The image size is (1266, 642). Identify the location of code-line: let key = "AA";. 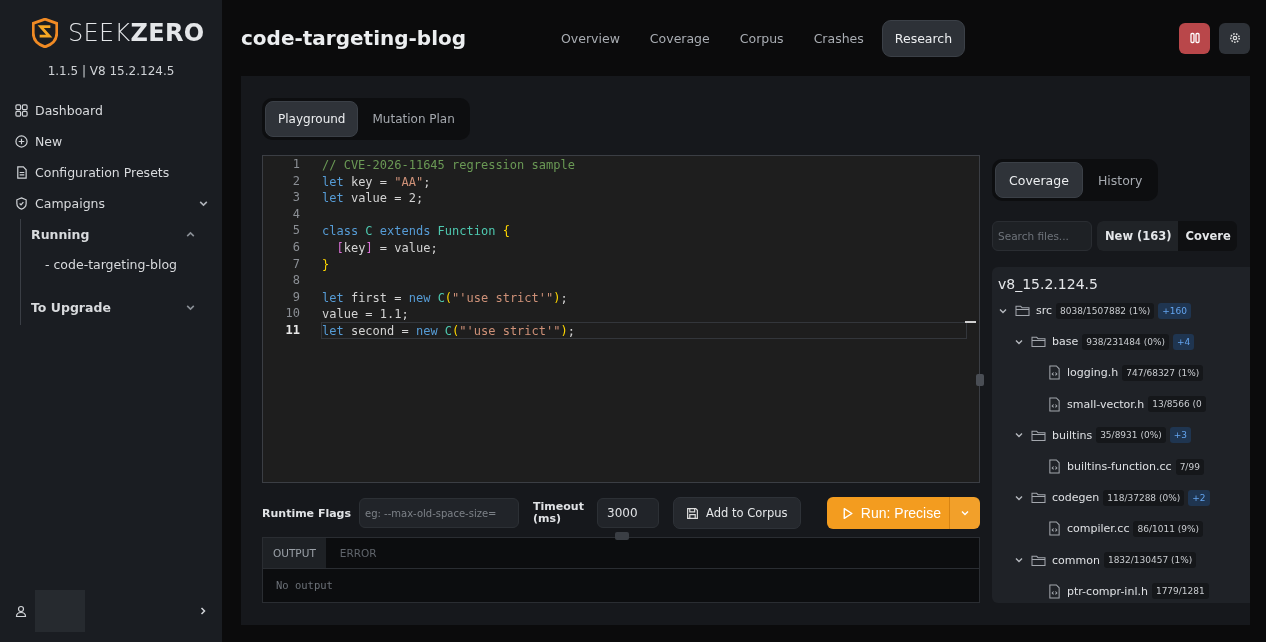
(376, 181).